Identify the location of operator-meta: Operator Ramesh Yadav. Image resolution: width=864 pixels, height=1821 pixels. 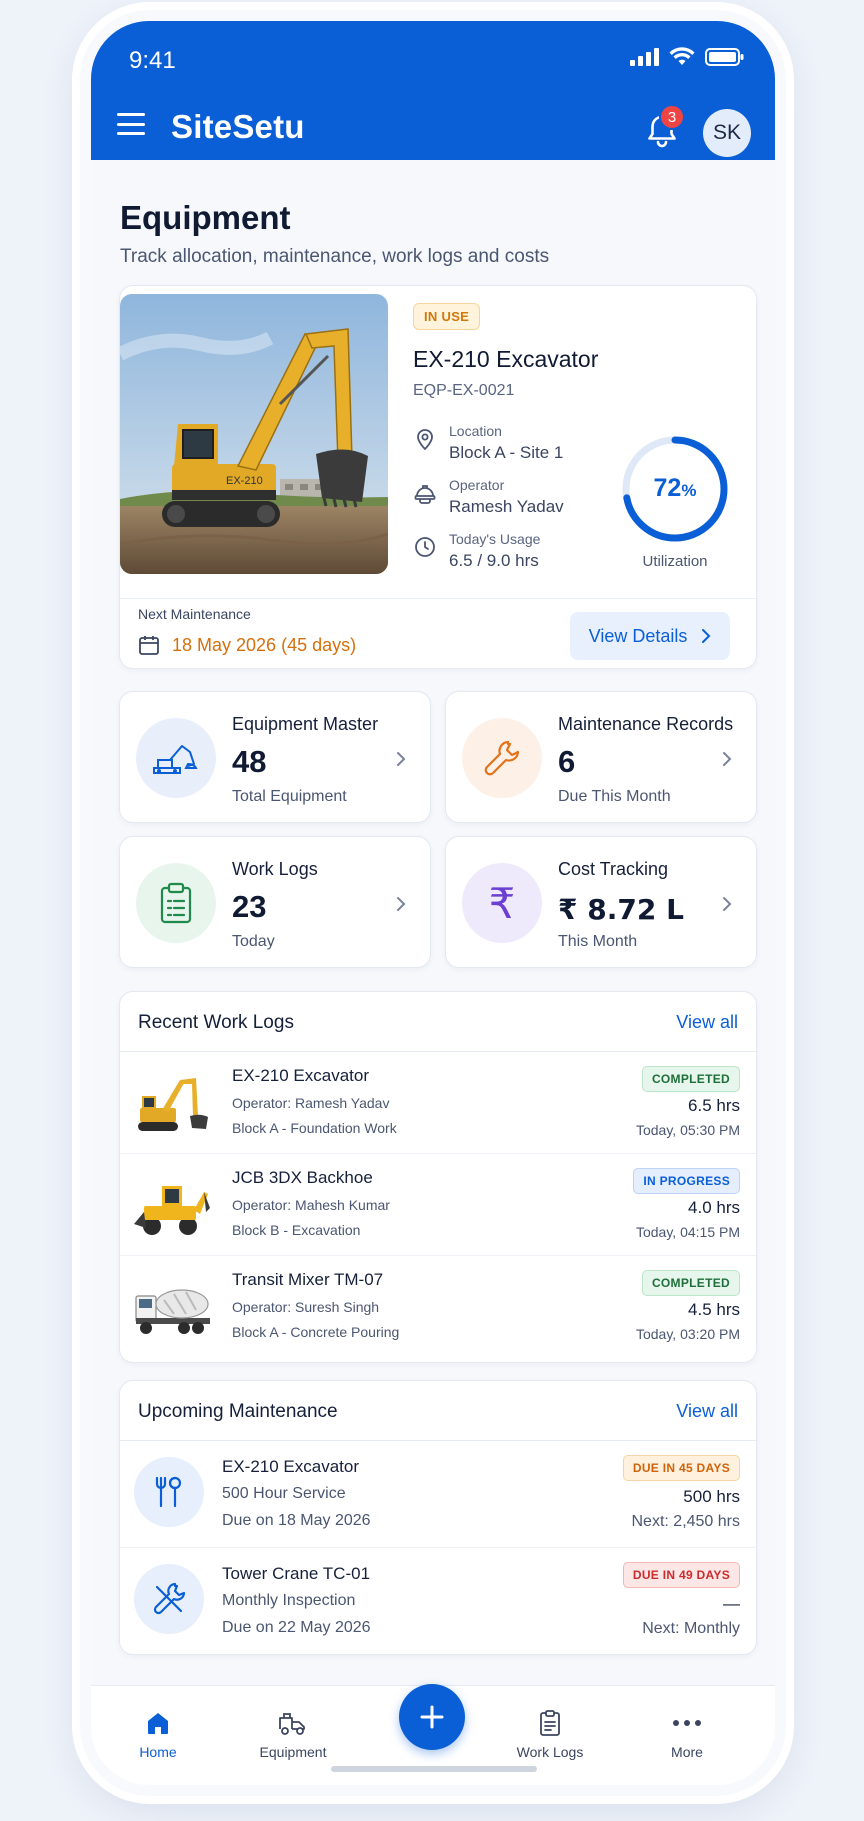
(513, 500).